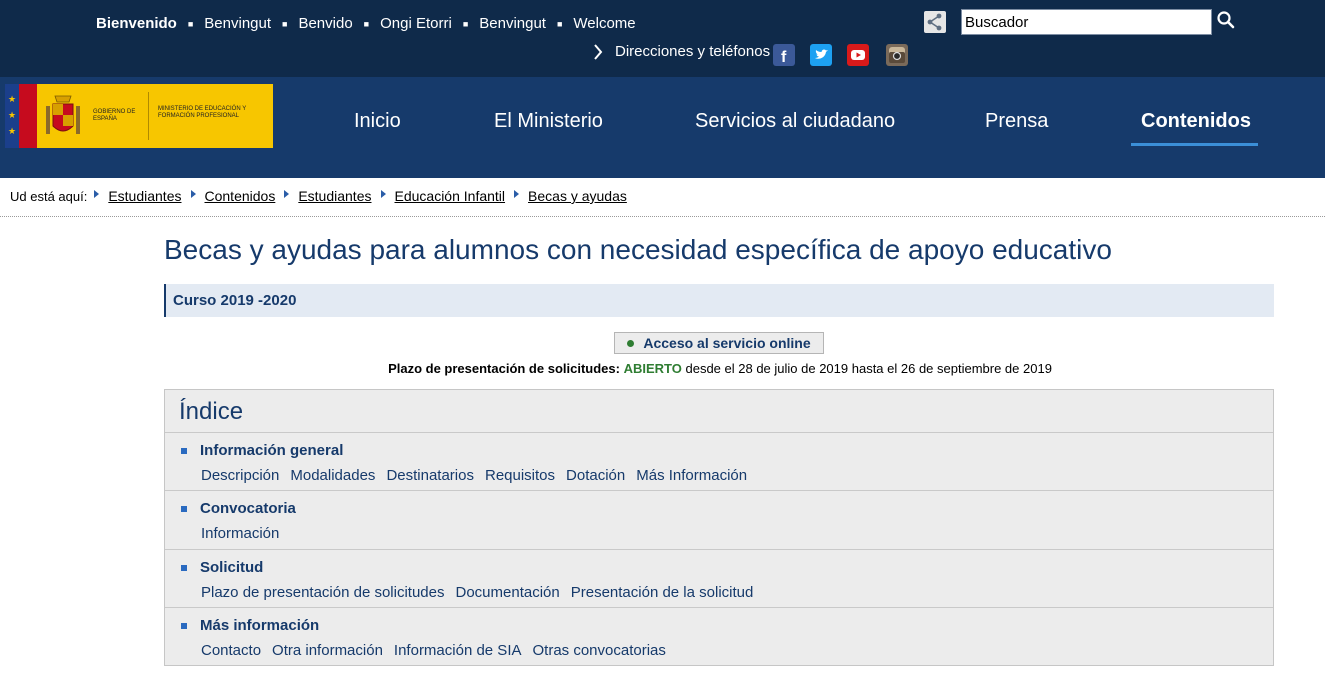 The height and width of the screenshot is (674, 1325). Describe the element at coordinates (935, 22) in the screenshot. I see `share-icon` at that location.